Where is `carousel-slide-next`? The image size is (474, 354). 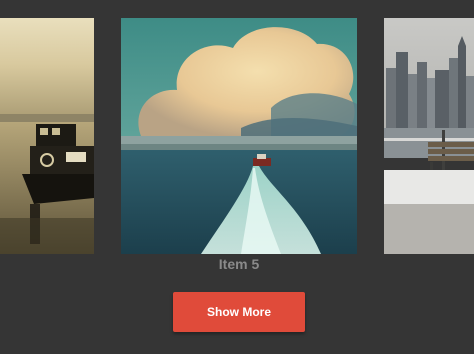
carousel-slide-next is located at coordinates (429, 136).